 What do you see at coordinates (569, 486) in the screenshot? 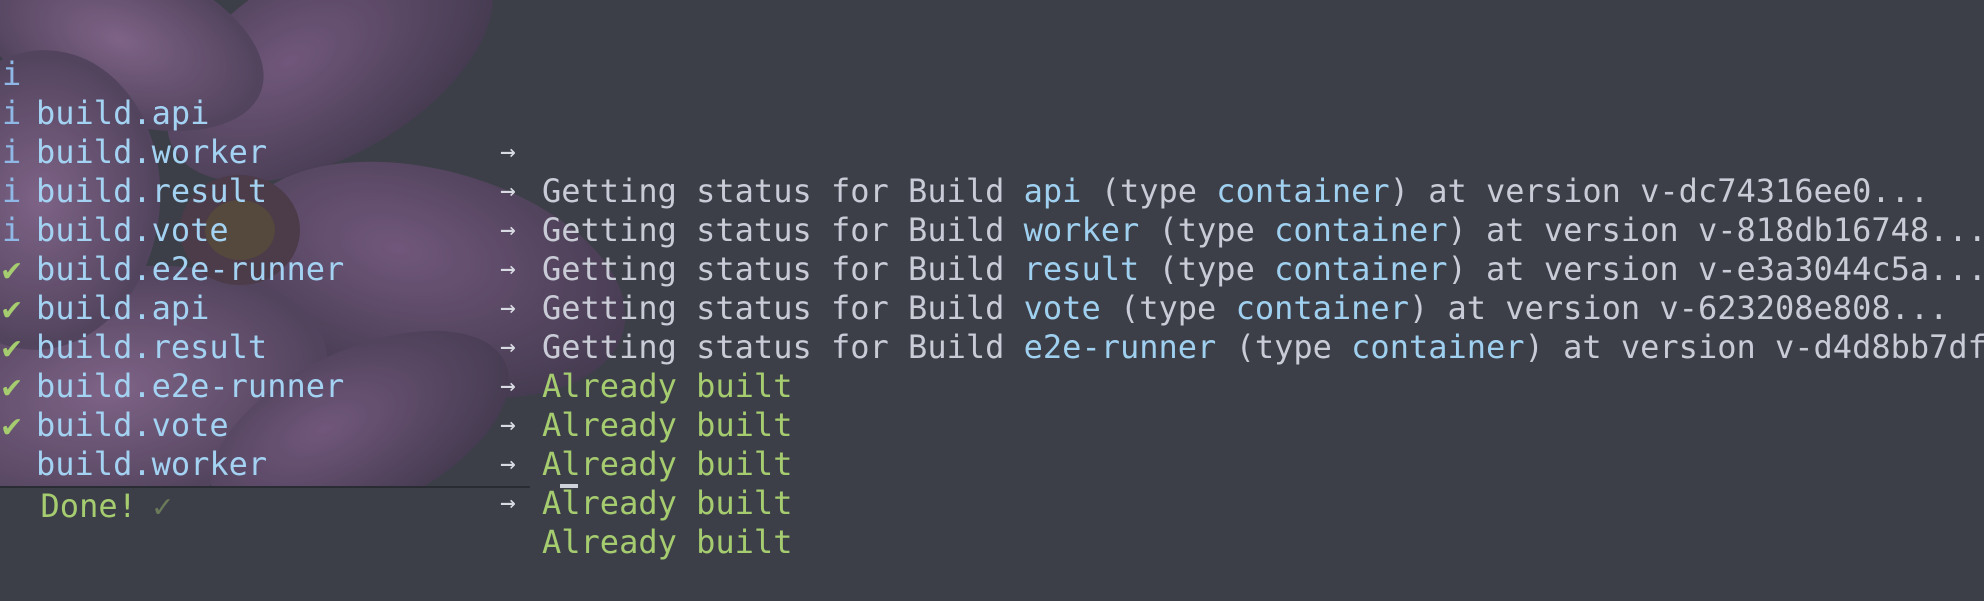
I see `terminal-cursor` at bounding box center [569, 486].